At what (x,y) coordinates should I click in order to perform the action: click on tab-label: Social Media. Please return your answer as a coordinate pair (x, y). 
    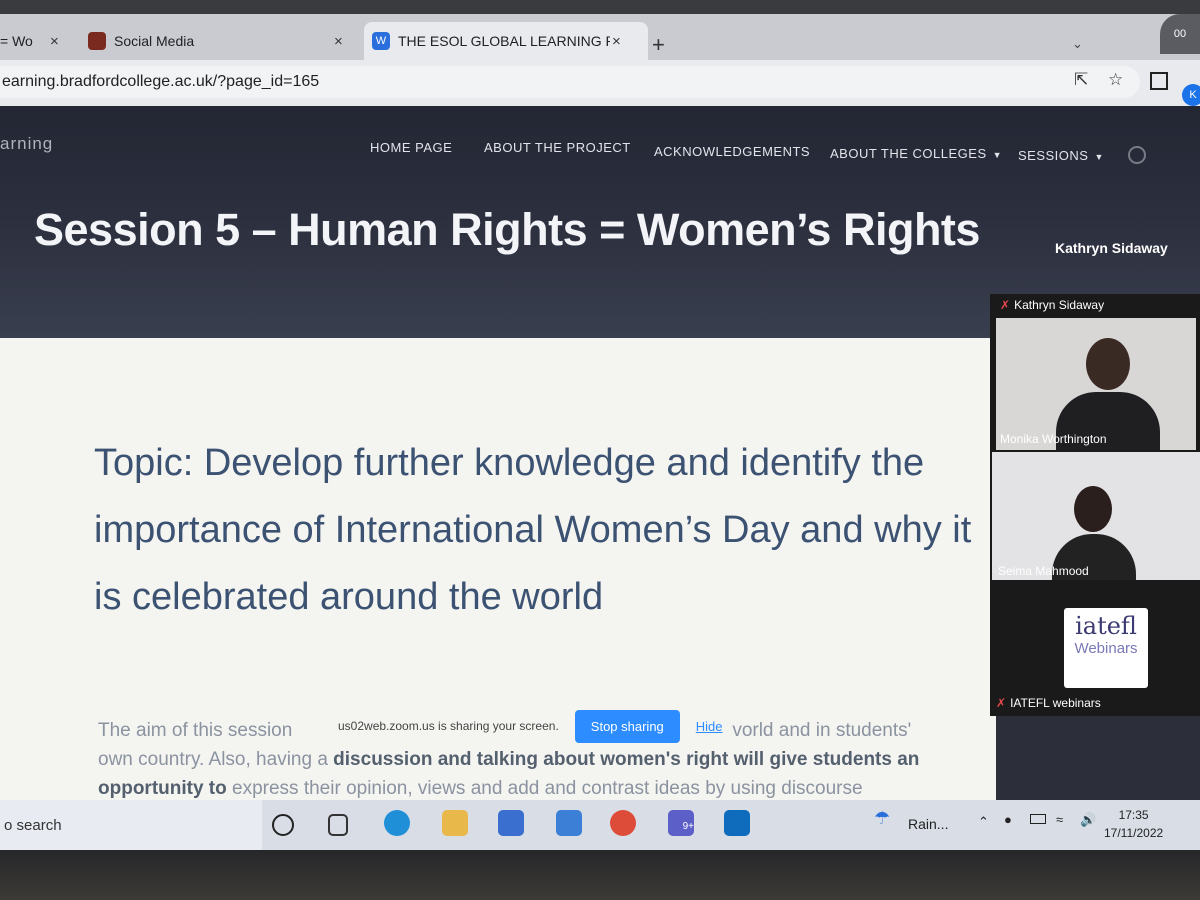
    Looking at the image, I should click on (154, 41).